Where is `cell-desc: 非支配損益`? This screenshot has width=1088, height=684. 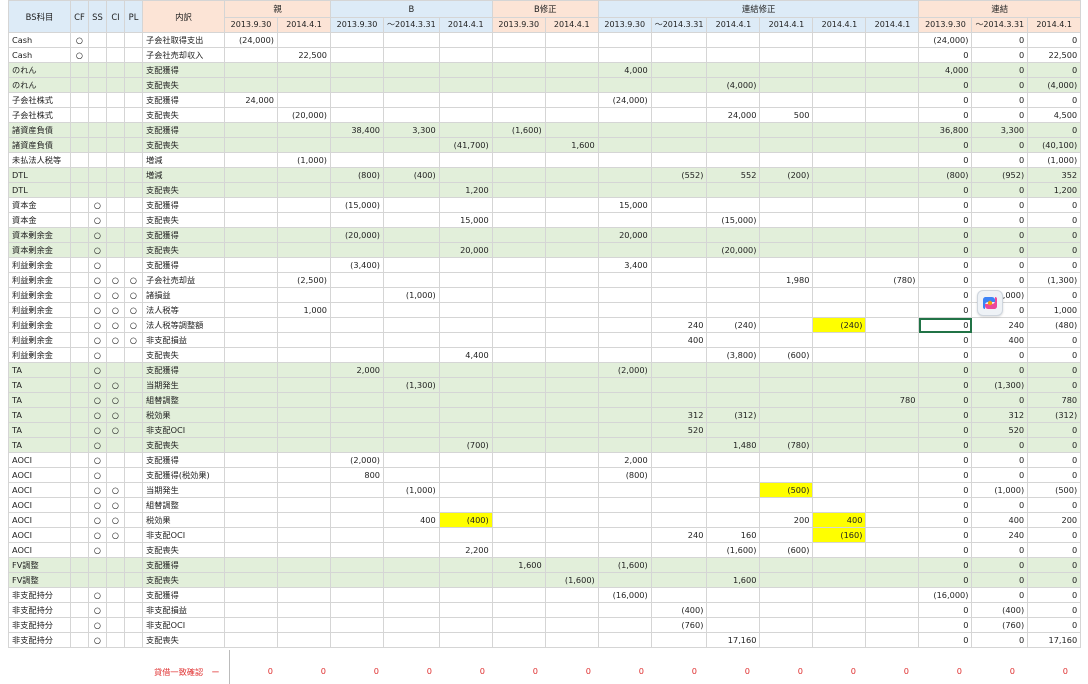 cell-desc: 非支配損益 is located at coordinates (183, 610).